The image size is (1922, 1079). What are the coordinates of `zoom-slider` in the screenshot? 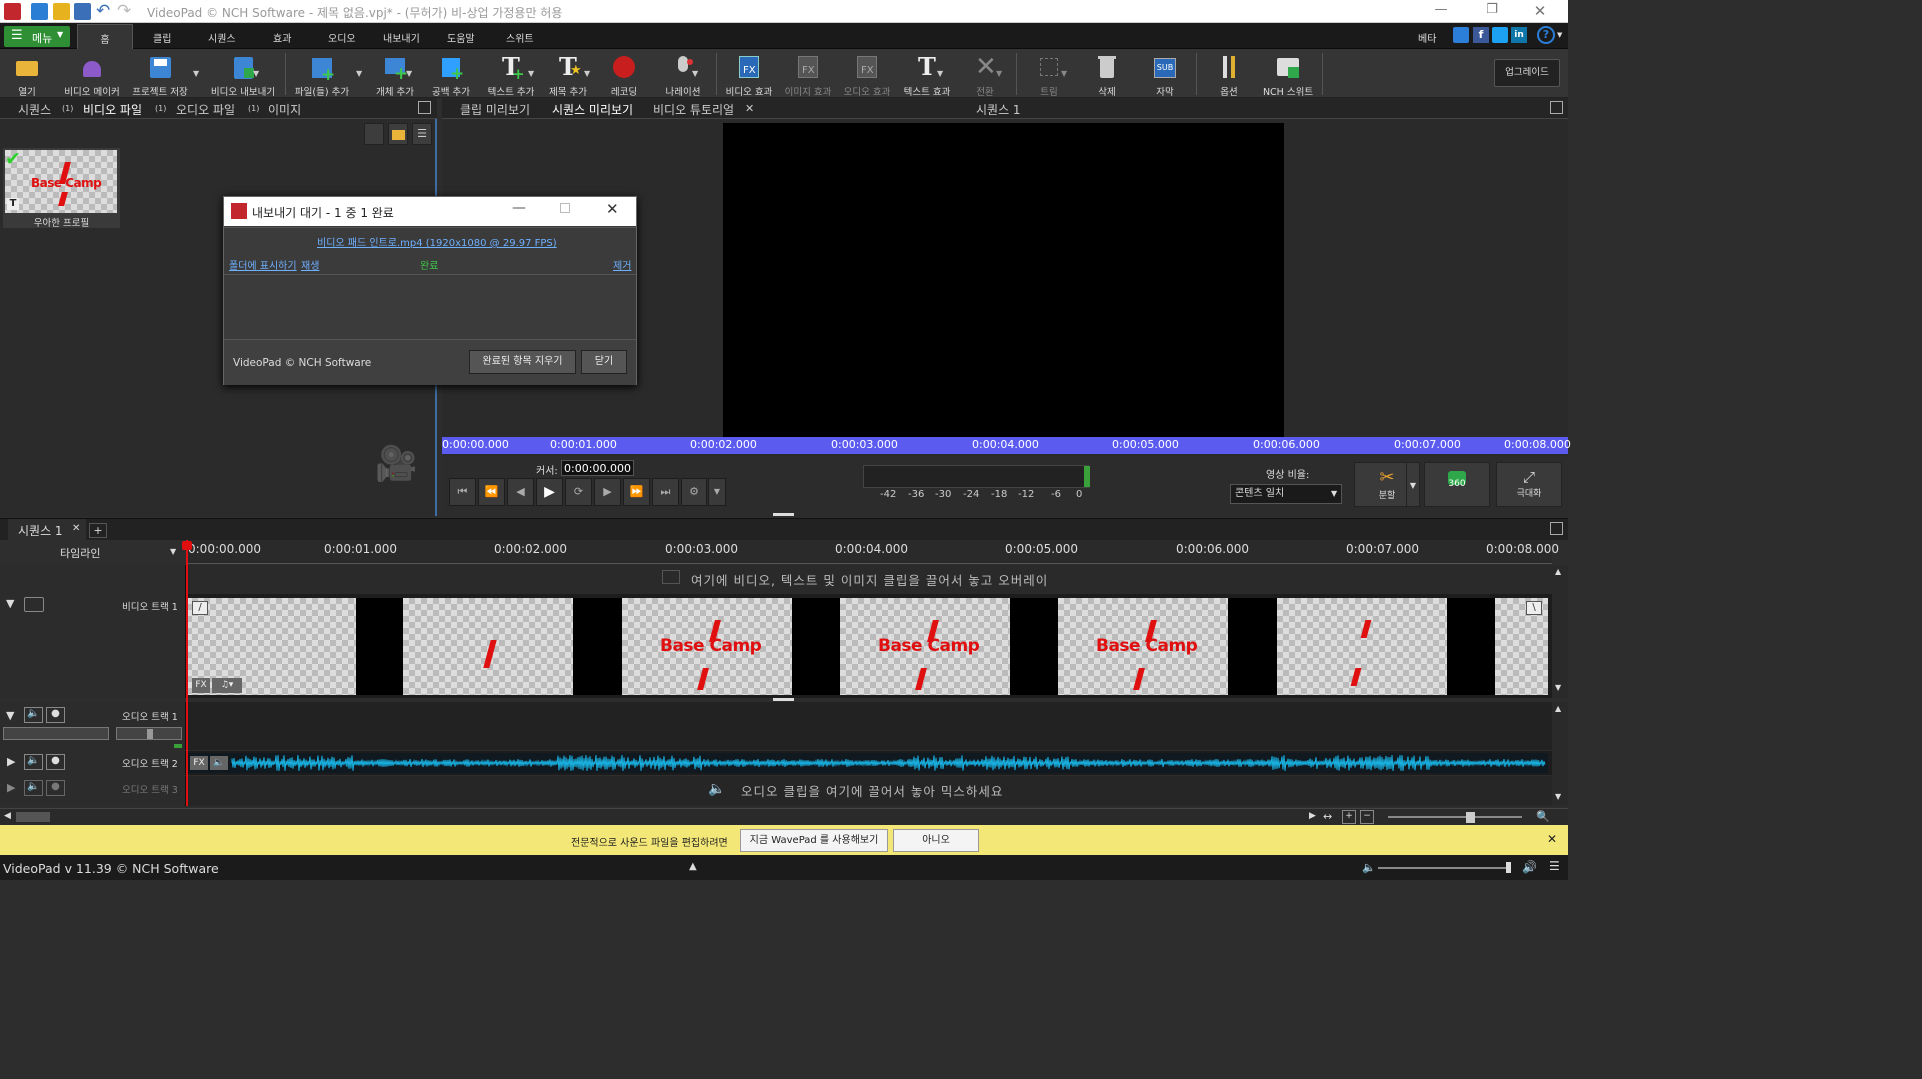 It's located at (1455, 817).